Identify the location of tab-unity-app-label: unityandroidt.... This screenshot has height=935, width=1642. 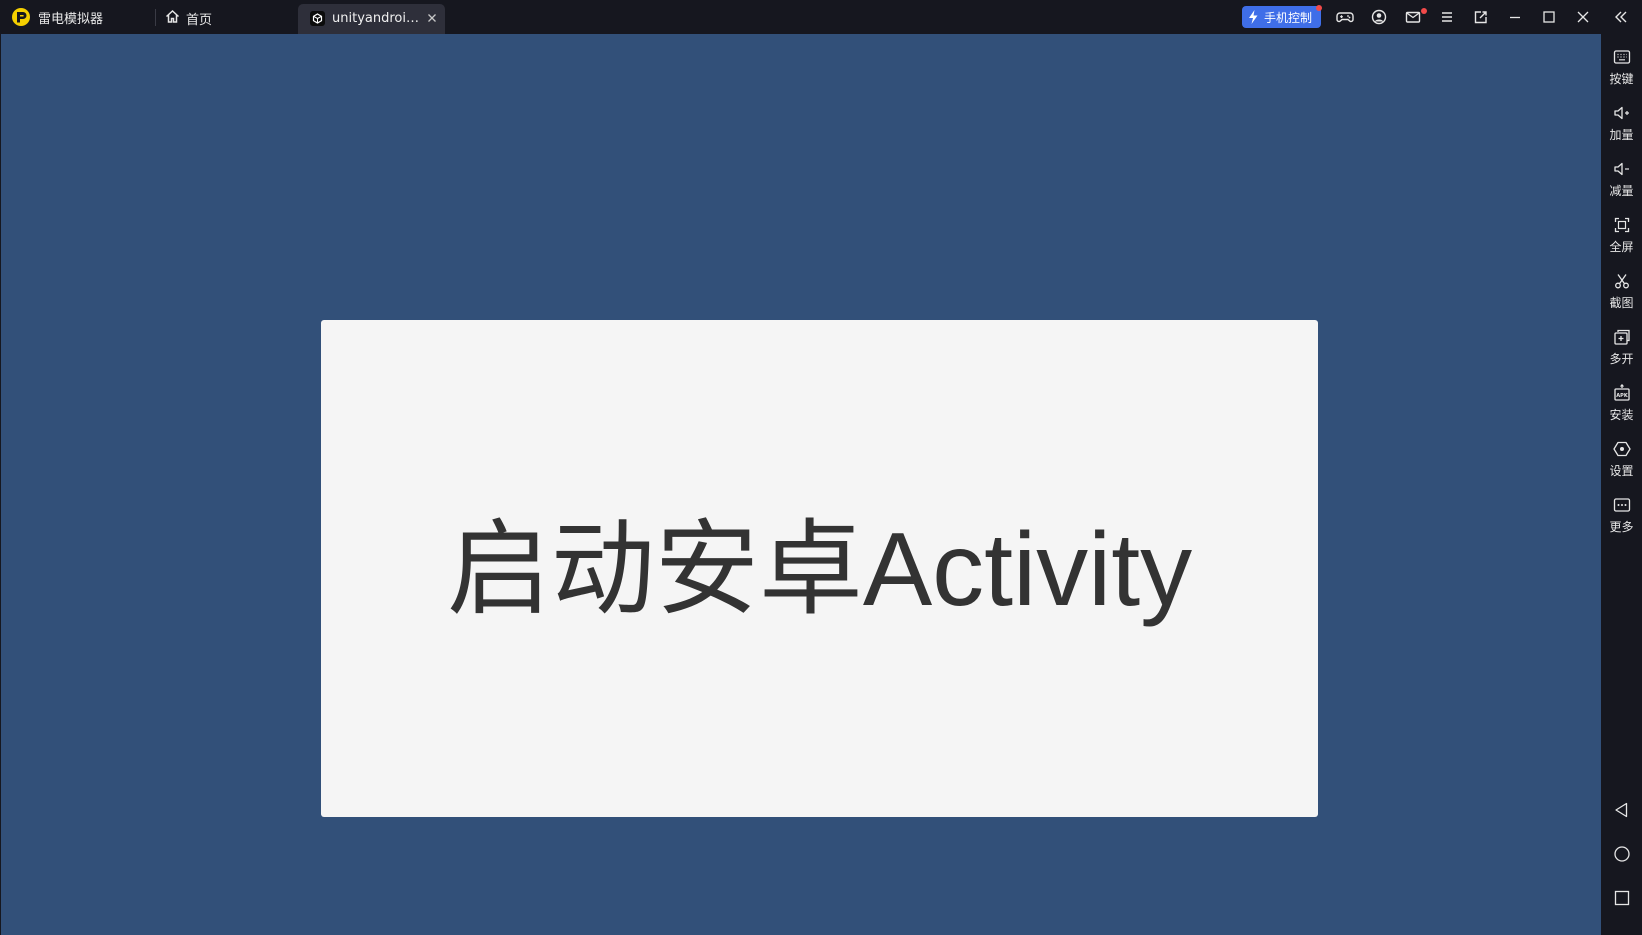
(376, 18).